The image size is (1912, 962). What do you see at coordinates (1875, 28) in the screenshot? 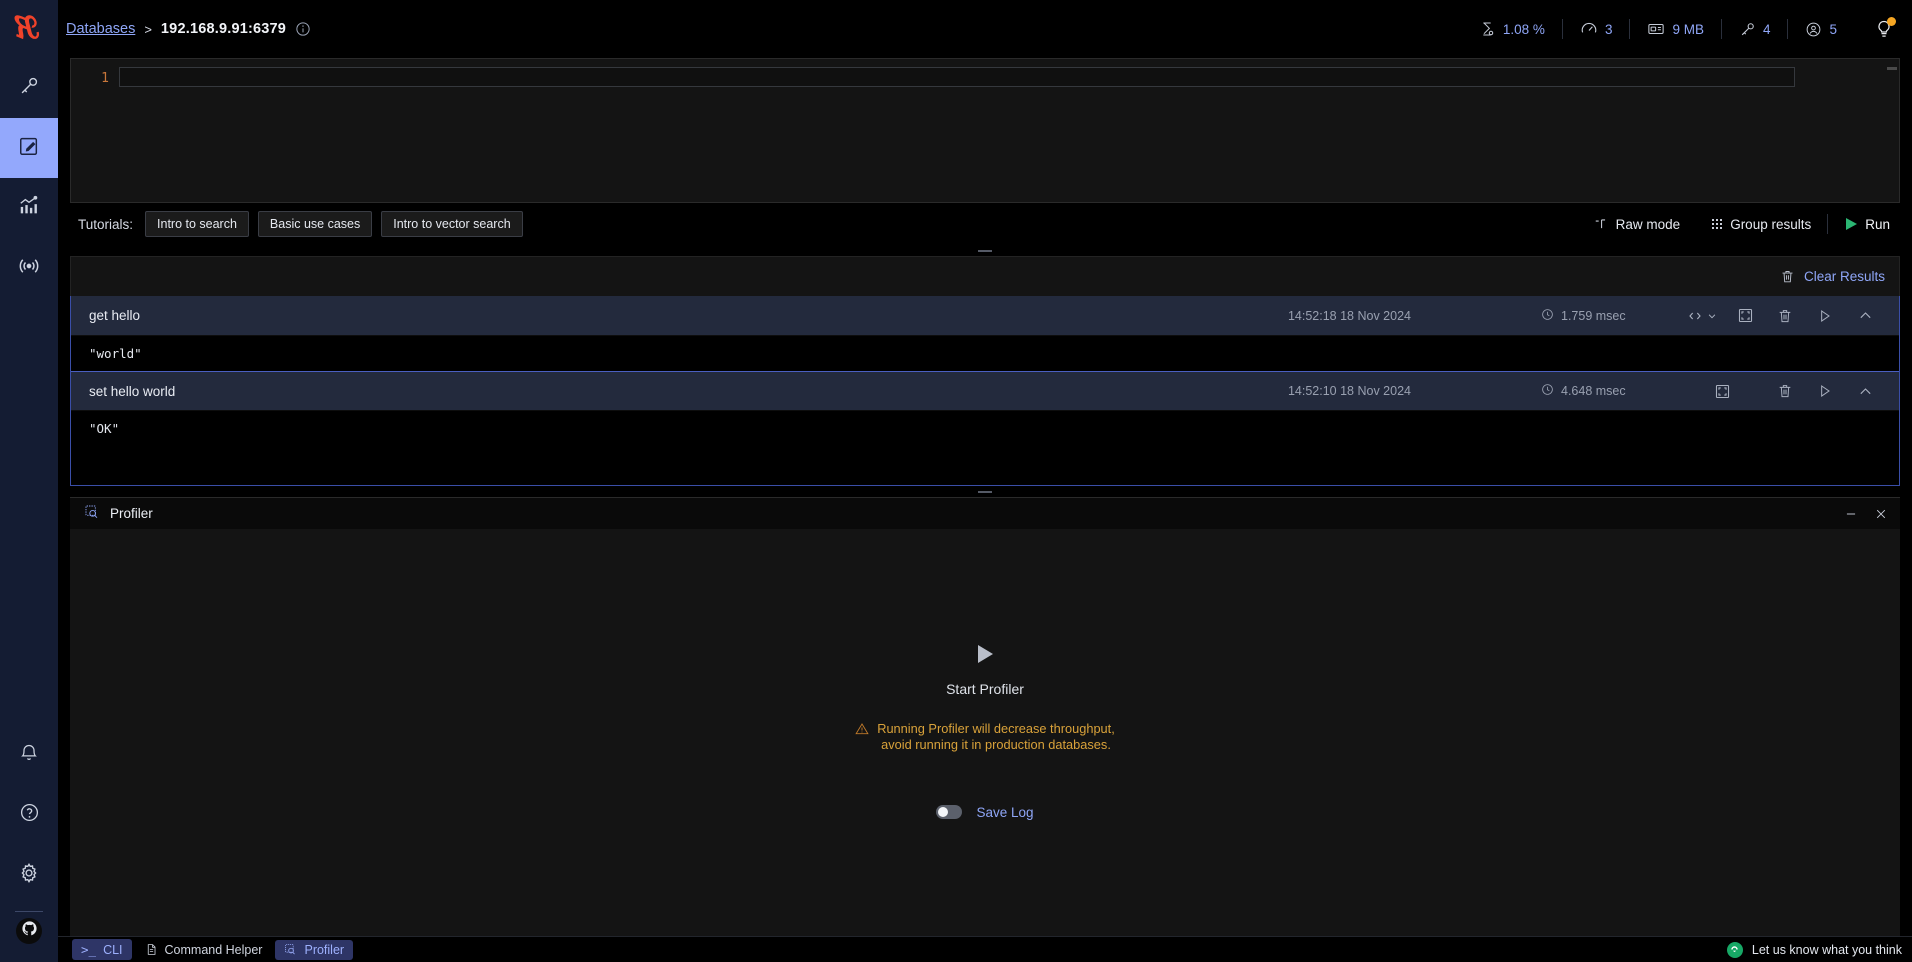
I see `lightbulb-icon` at bounding box center [1875, 28].